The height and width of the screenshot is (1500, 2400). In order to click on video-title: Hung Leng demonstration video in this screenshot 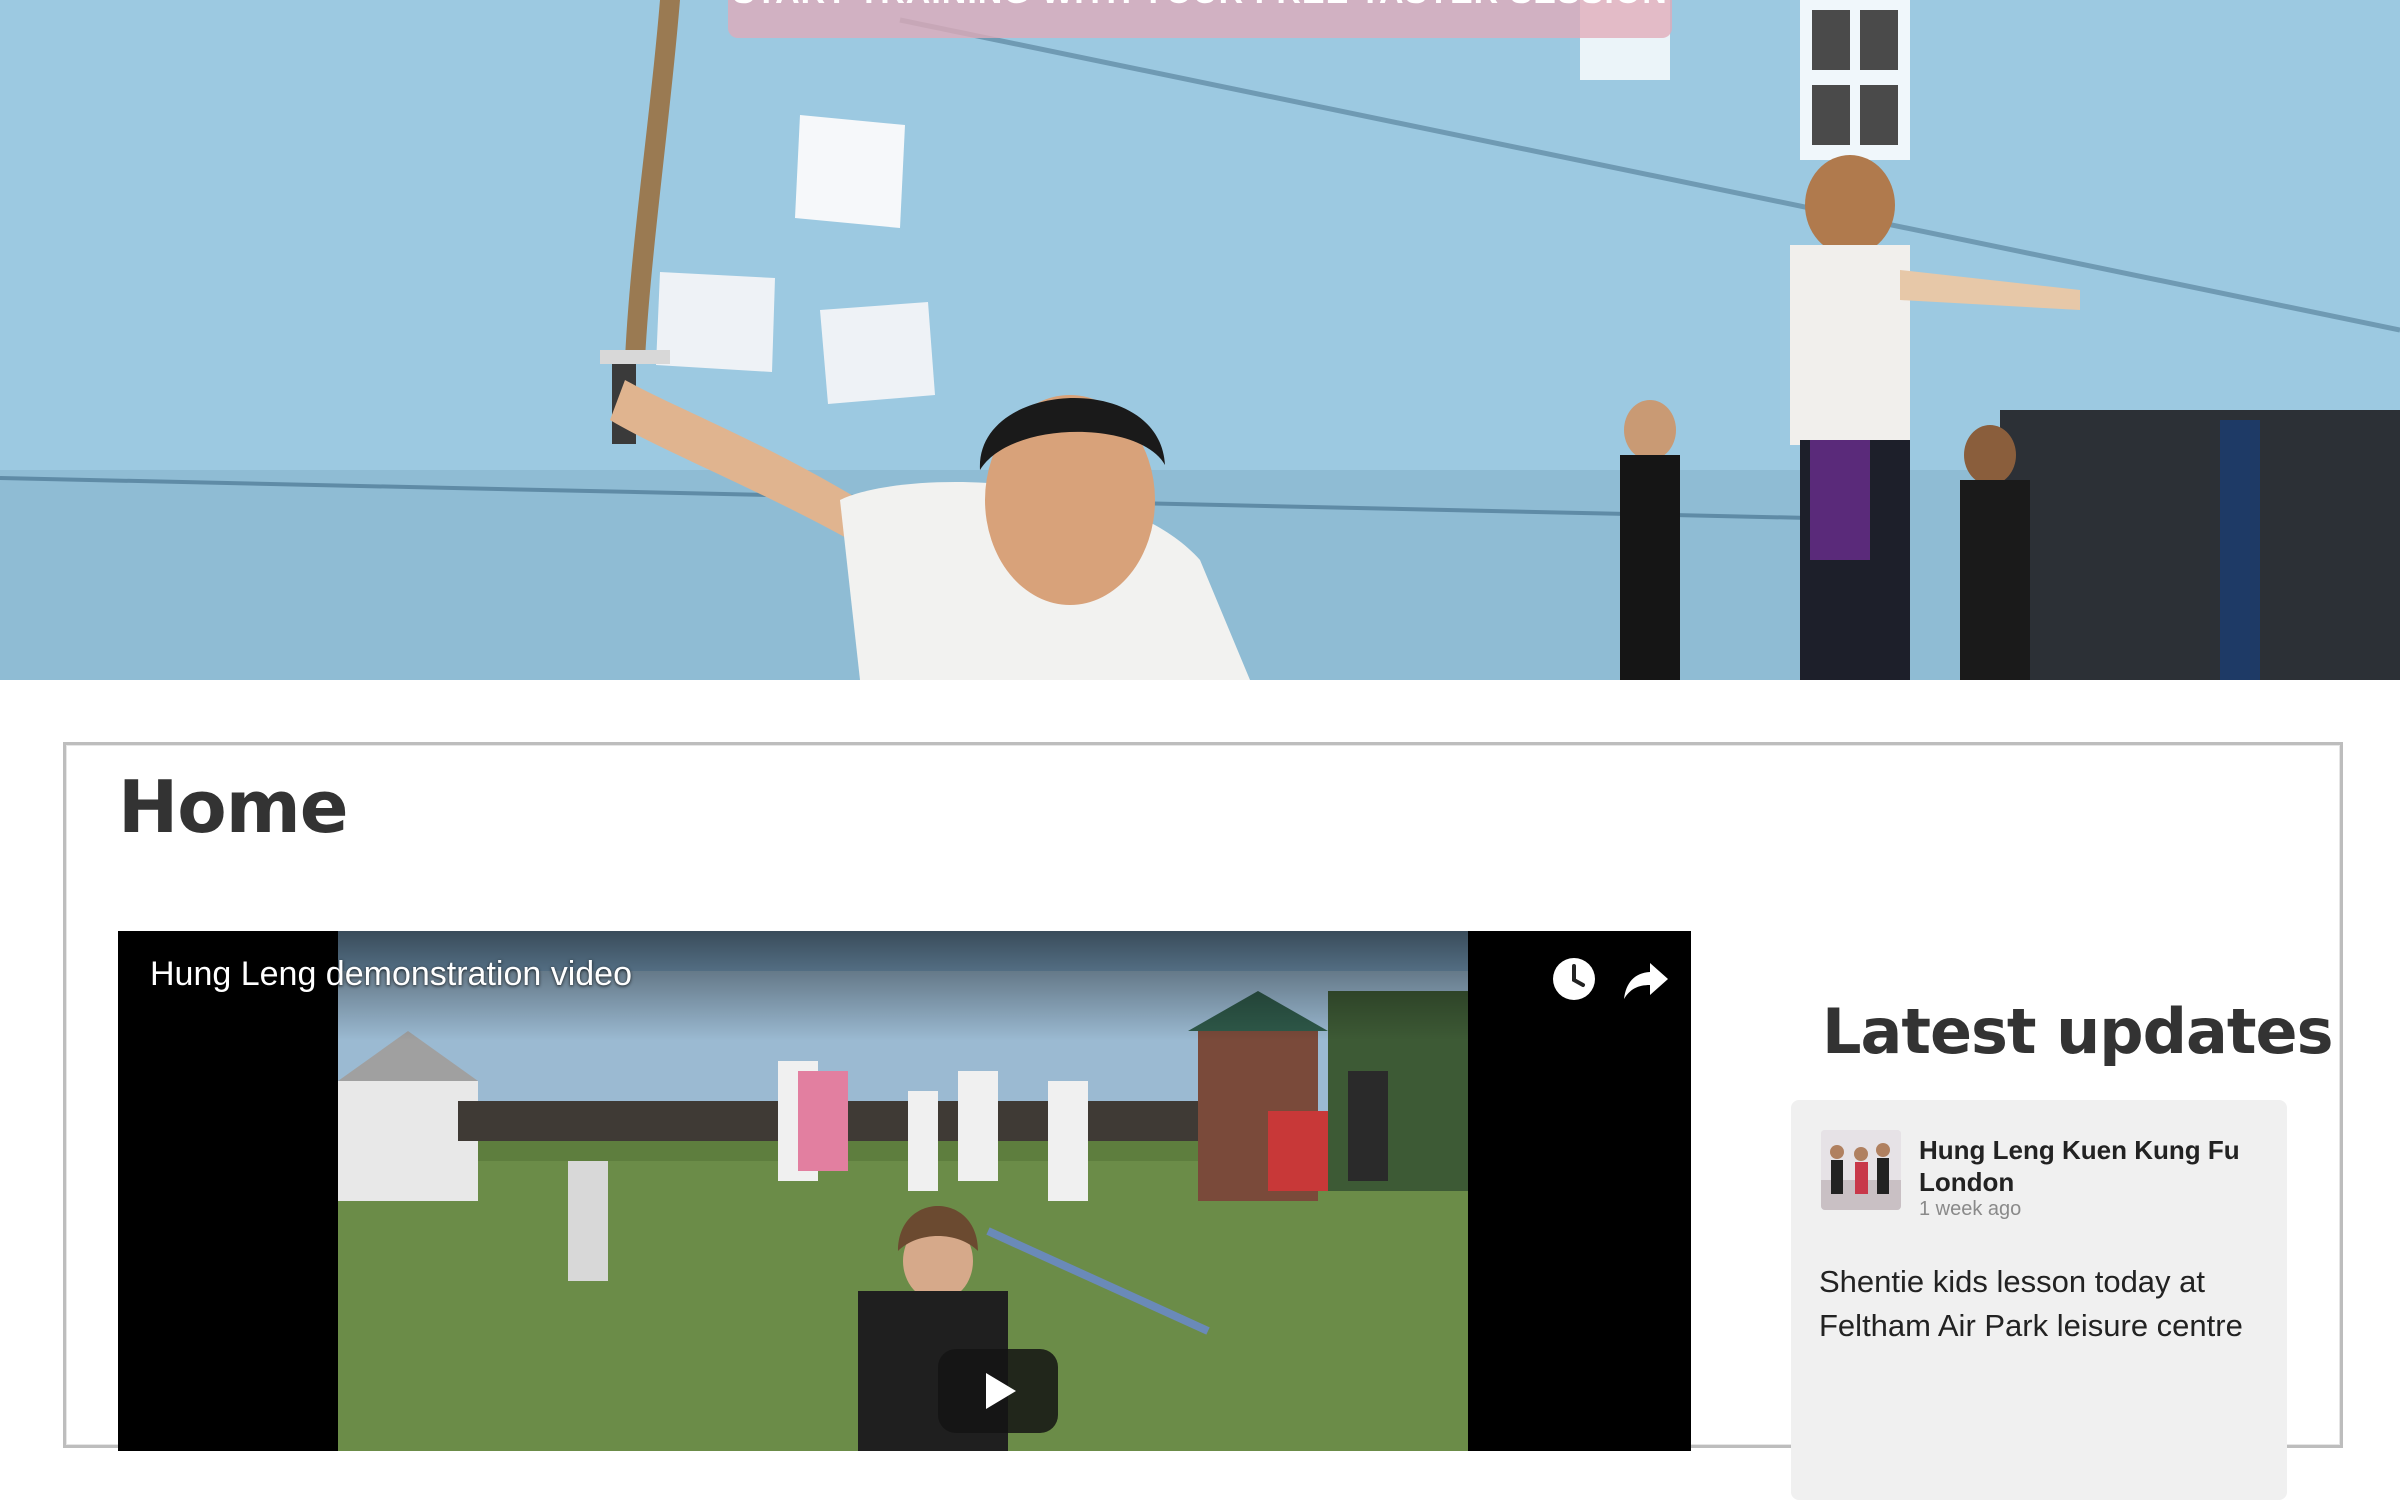, I will do `click(391, 974)`.